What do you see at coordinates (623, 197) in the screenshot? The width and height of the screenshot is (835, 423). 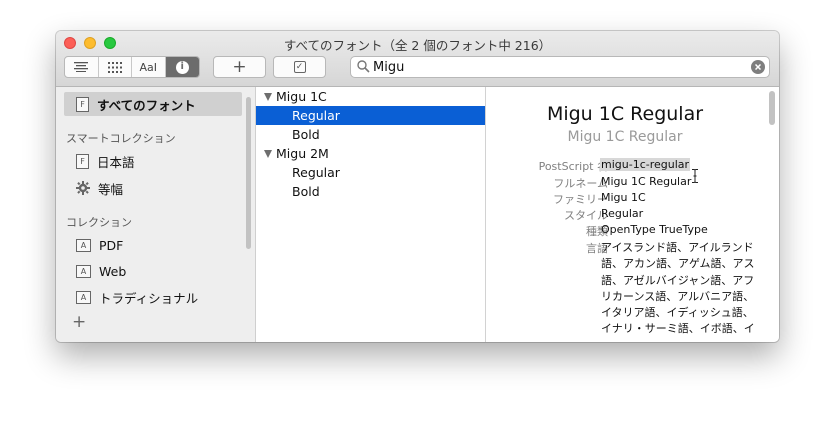 I see `family-value: Migu 1C` at bounding box center [623, 197].